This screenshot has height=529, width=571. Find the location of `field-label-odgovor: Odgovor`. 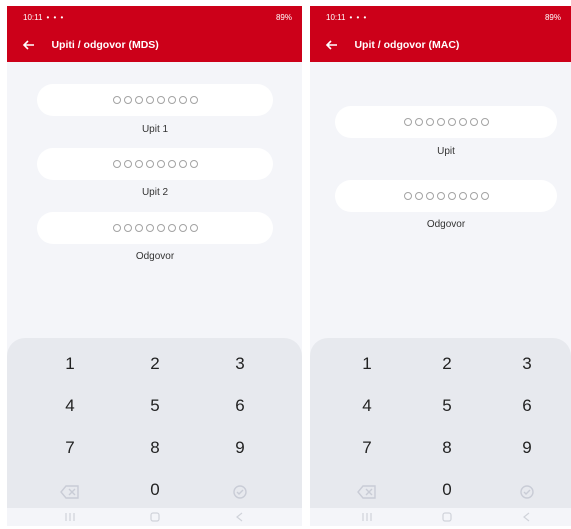

field-label-odgovor: Odgovor is located at coordinates (446, 224).